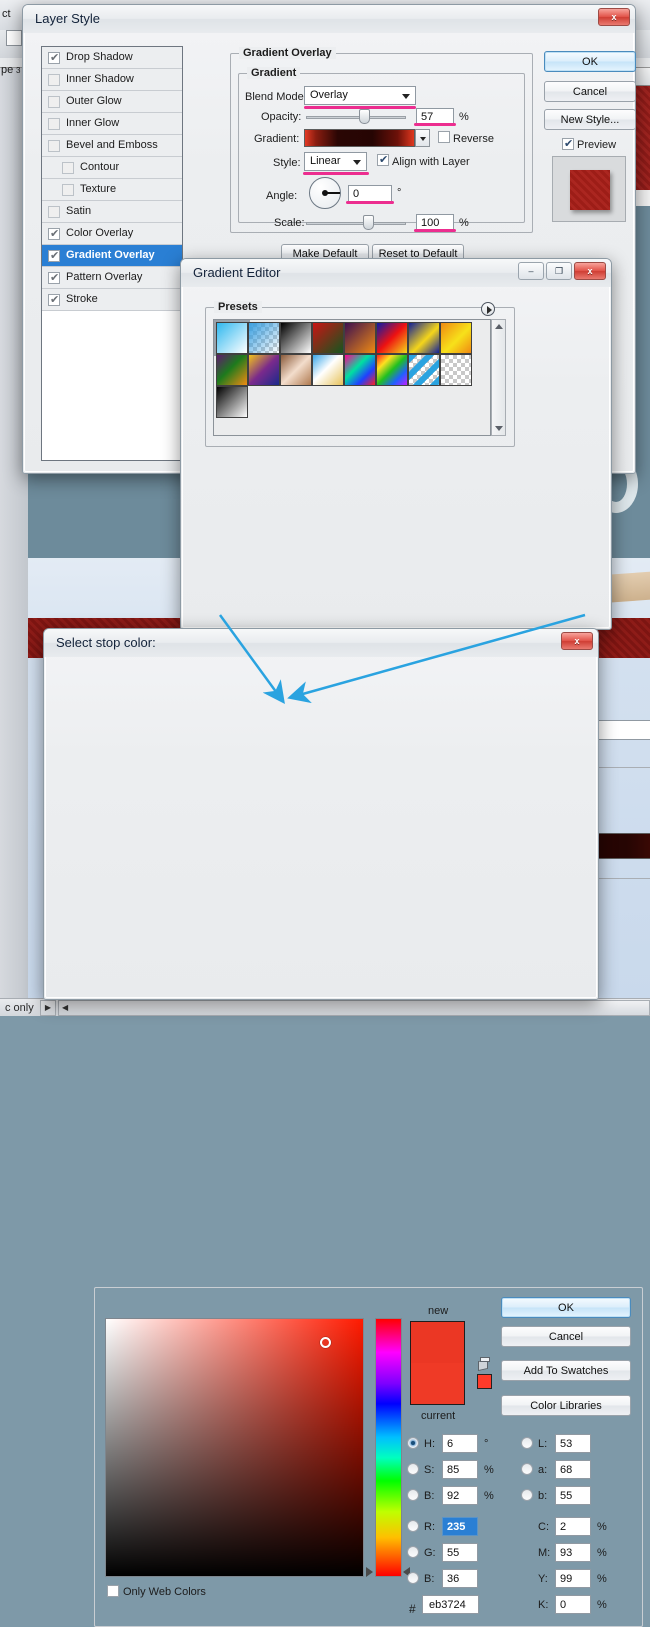 The width and height of the screenshot is (650, 1627). What do you see at coordinates (566, 1307) in the screenshot?
I see `stop-color-ok-button: OK` at bounding box center [566, 1307].